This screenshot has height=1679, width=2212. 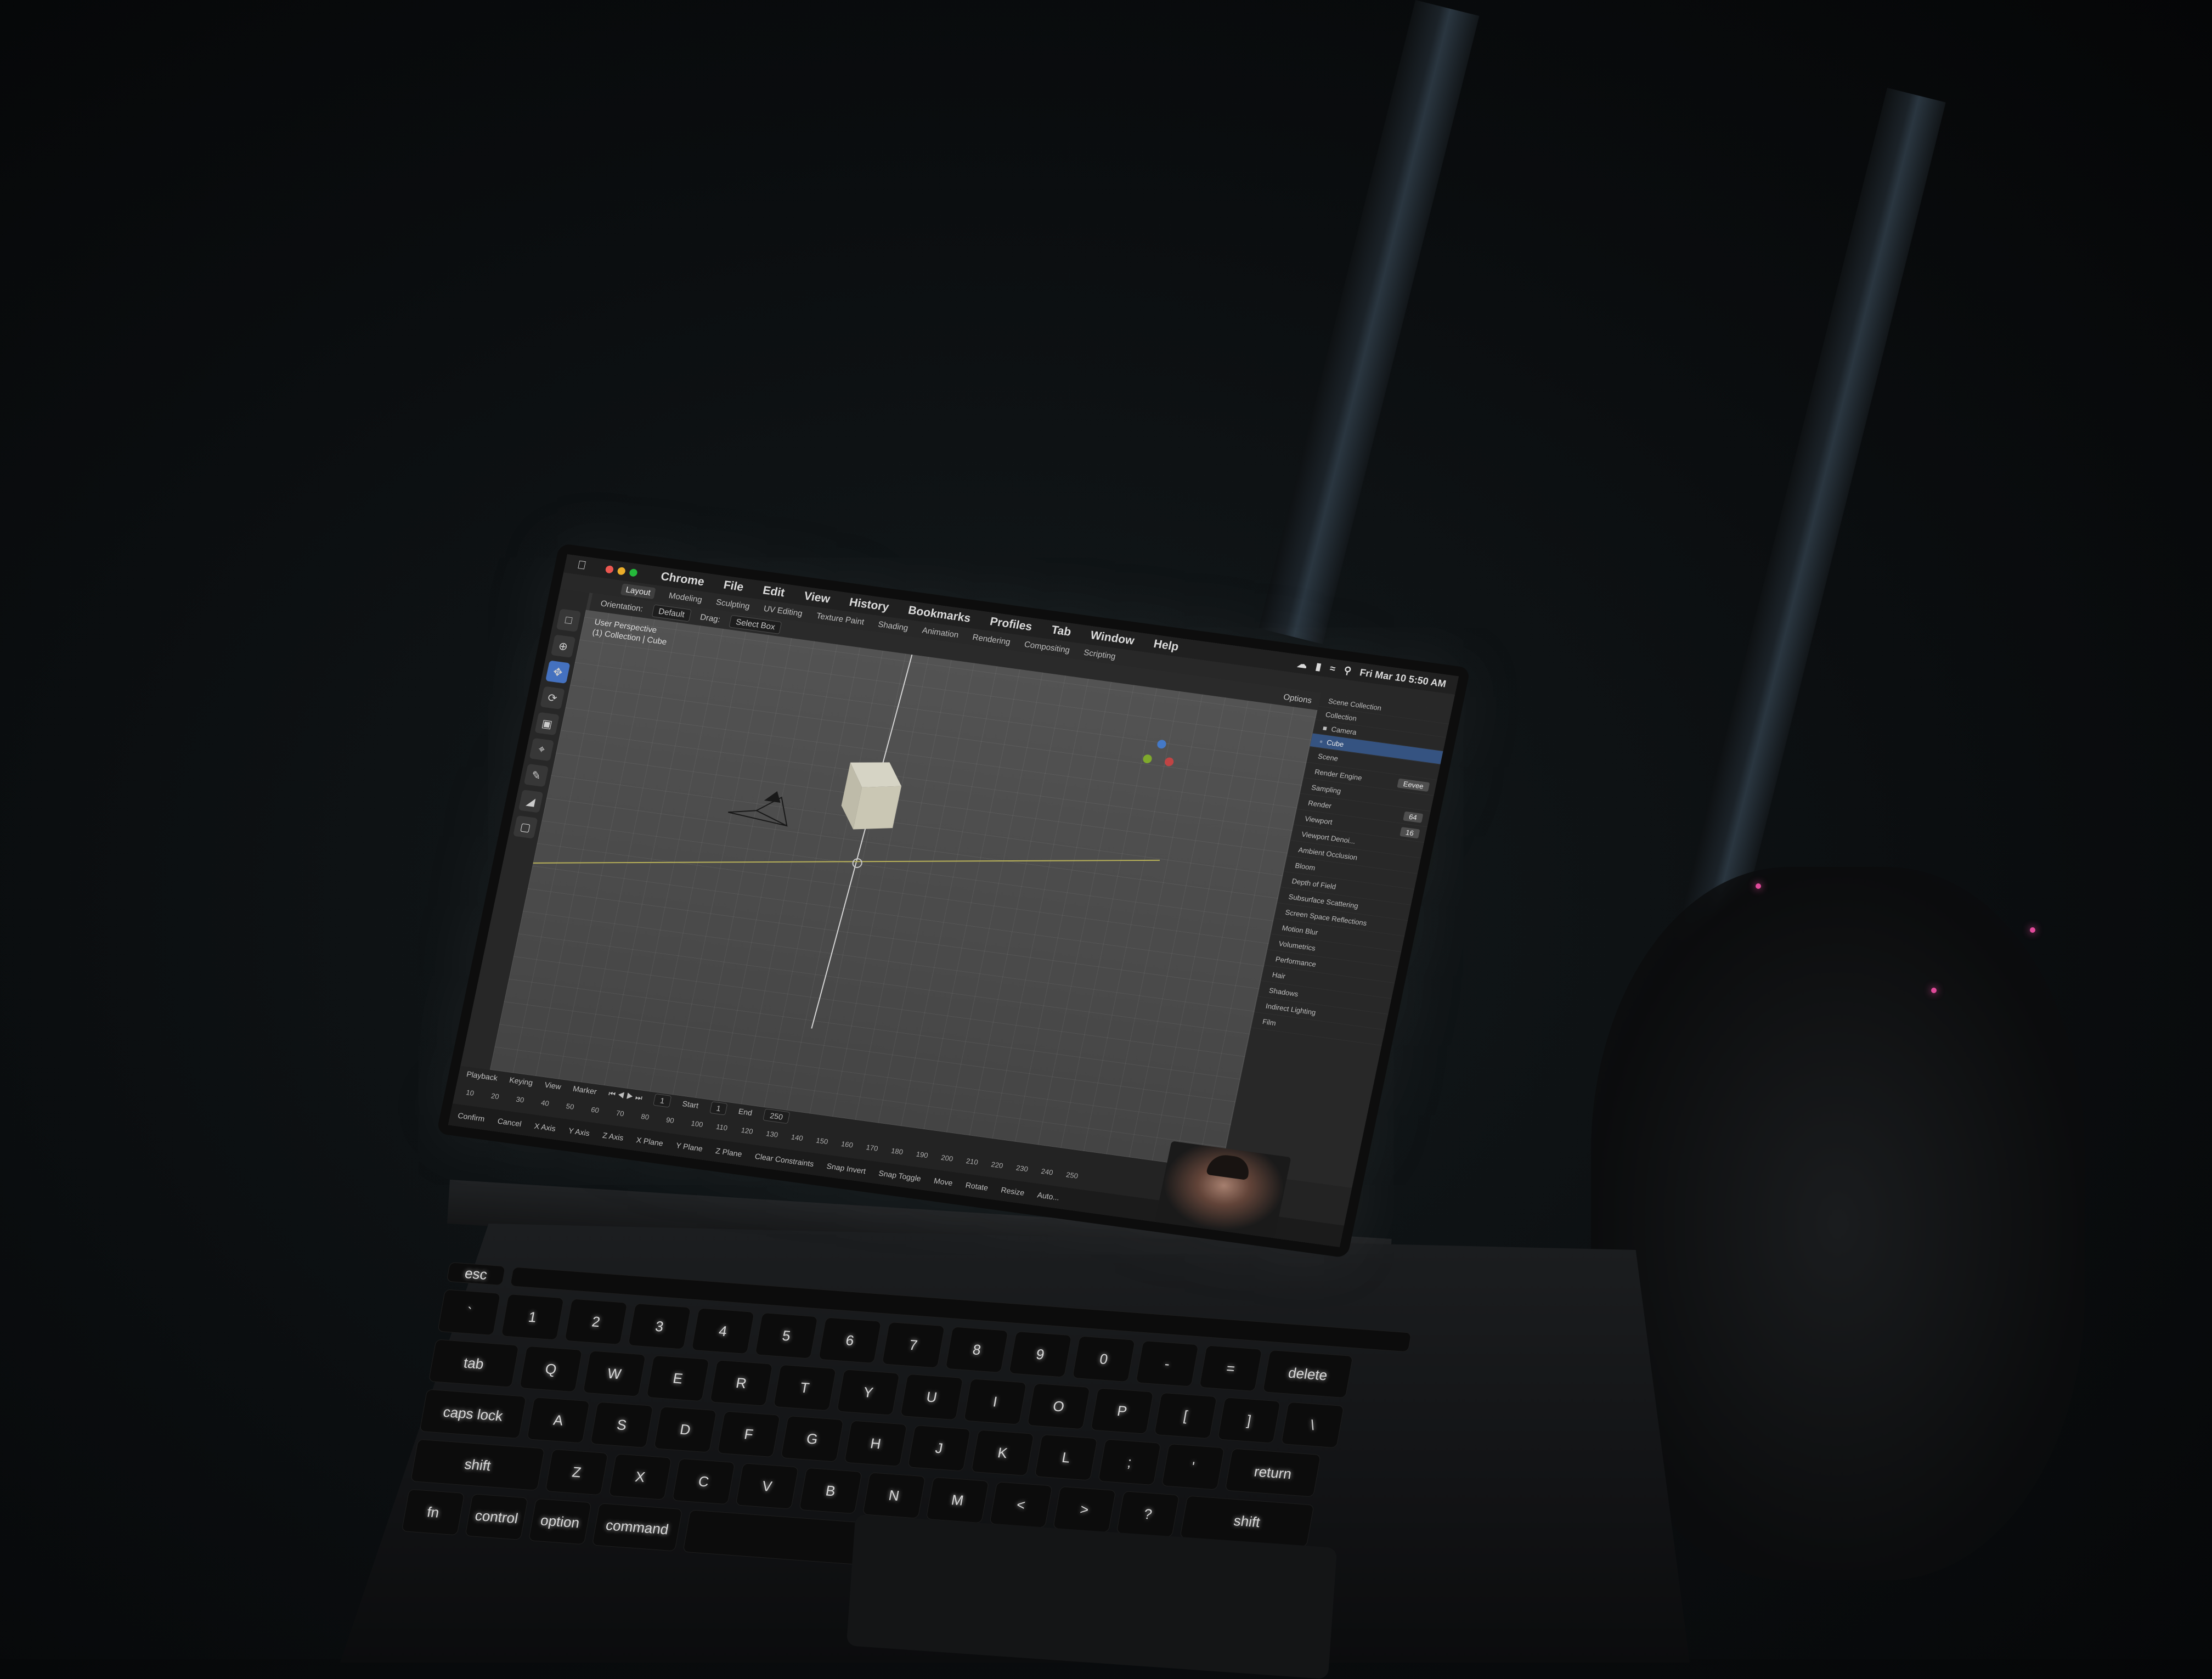 I want to click on camera-object, so click(x=760, y=806).